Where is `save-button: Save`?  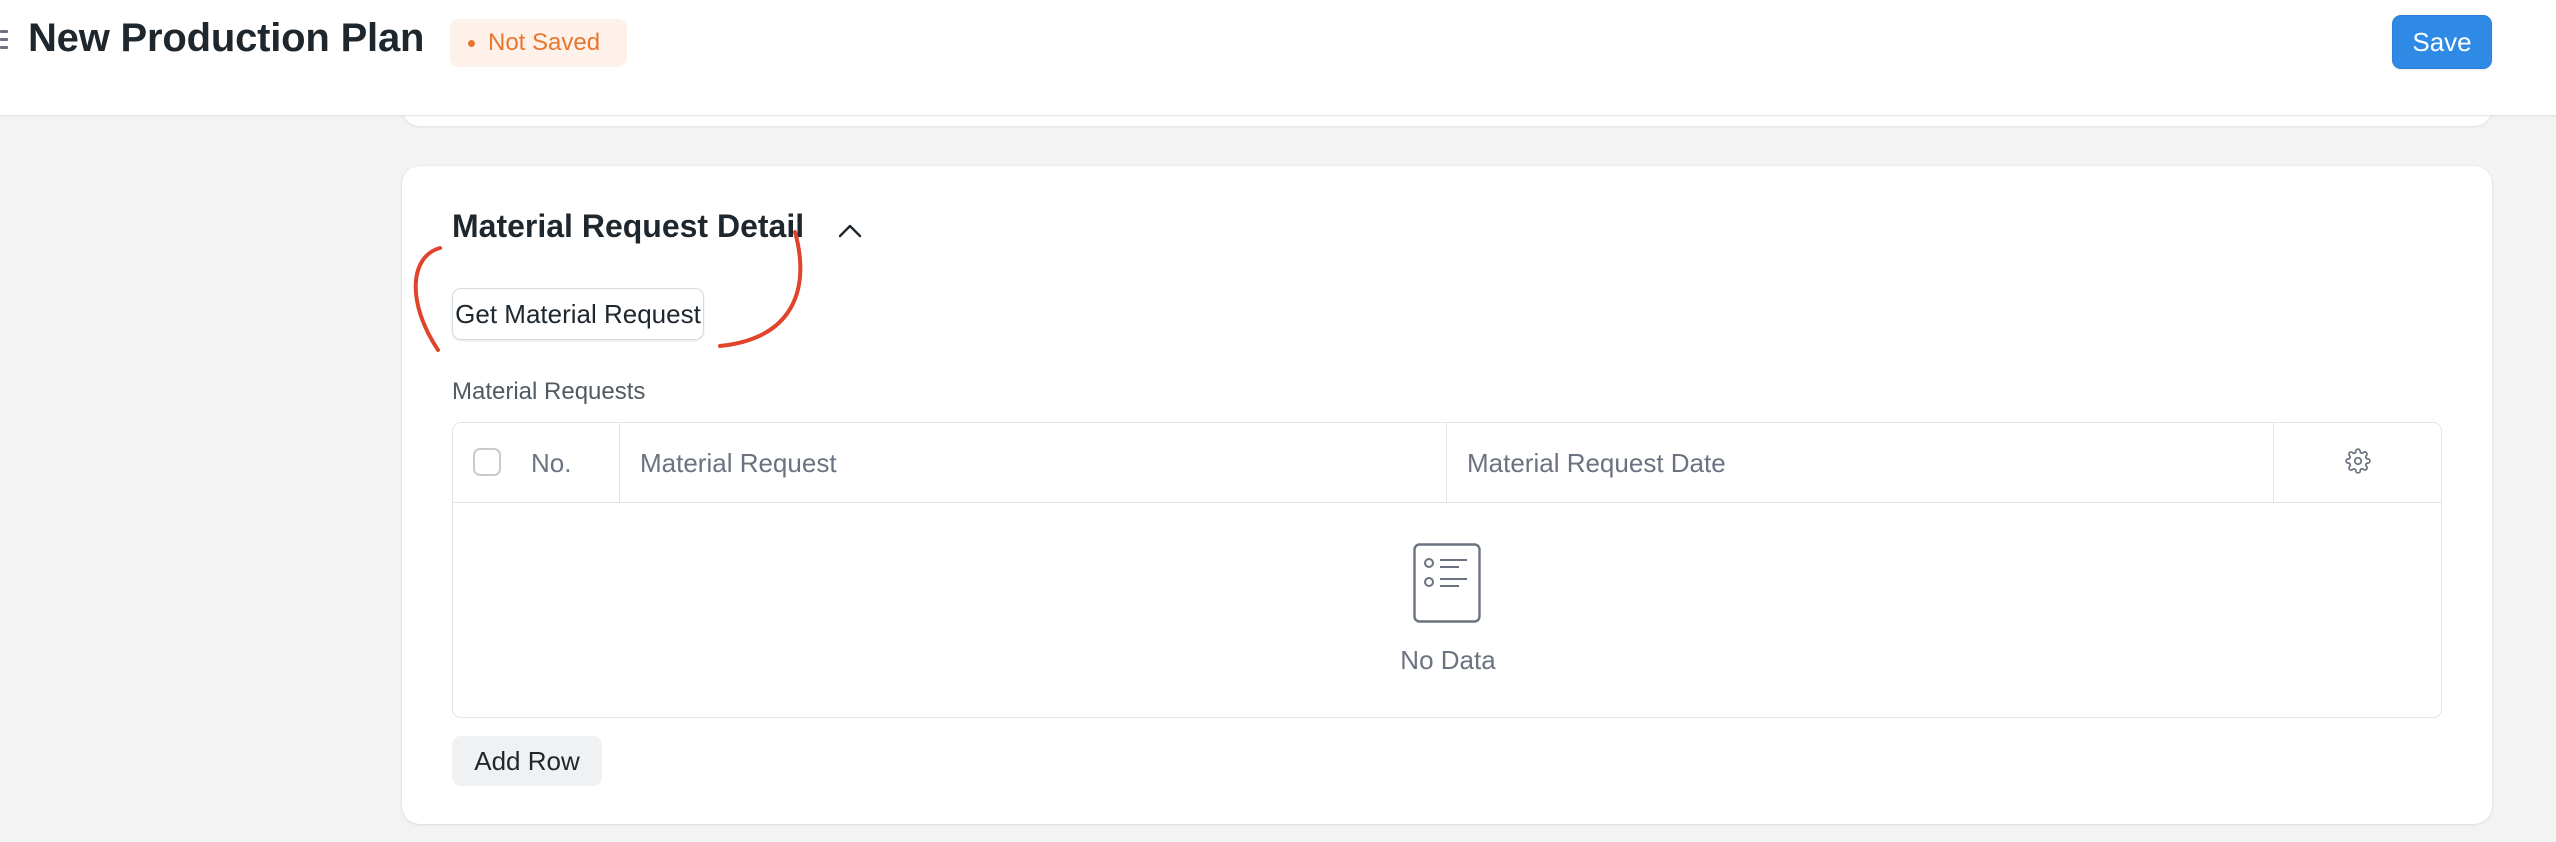 save-button: Save is located at coordinates (2442, 42).